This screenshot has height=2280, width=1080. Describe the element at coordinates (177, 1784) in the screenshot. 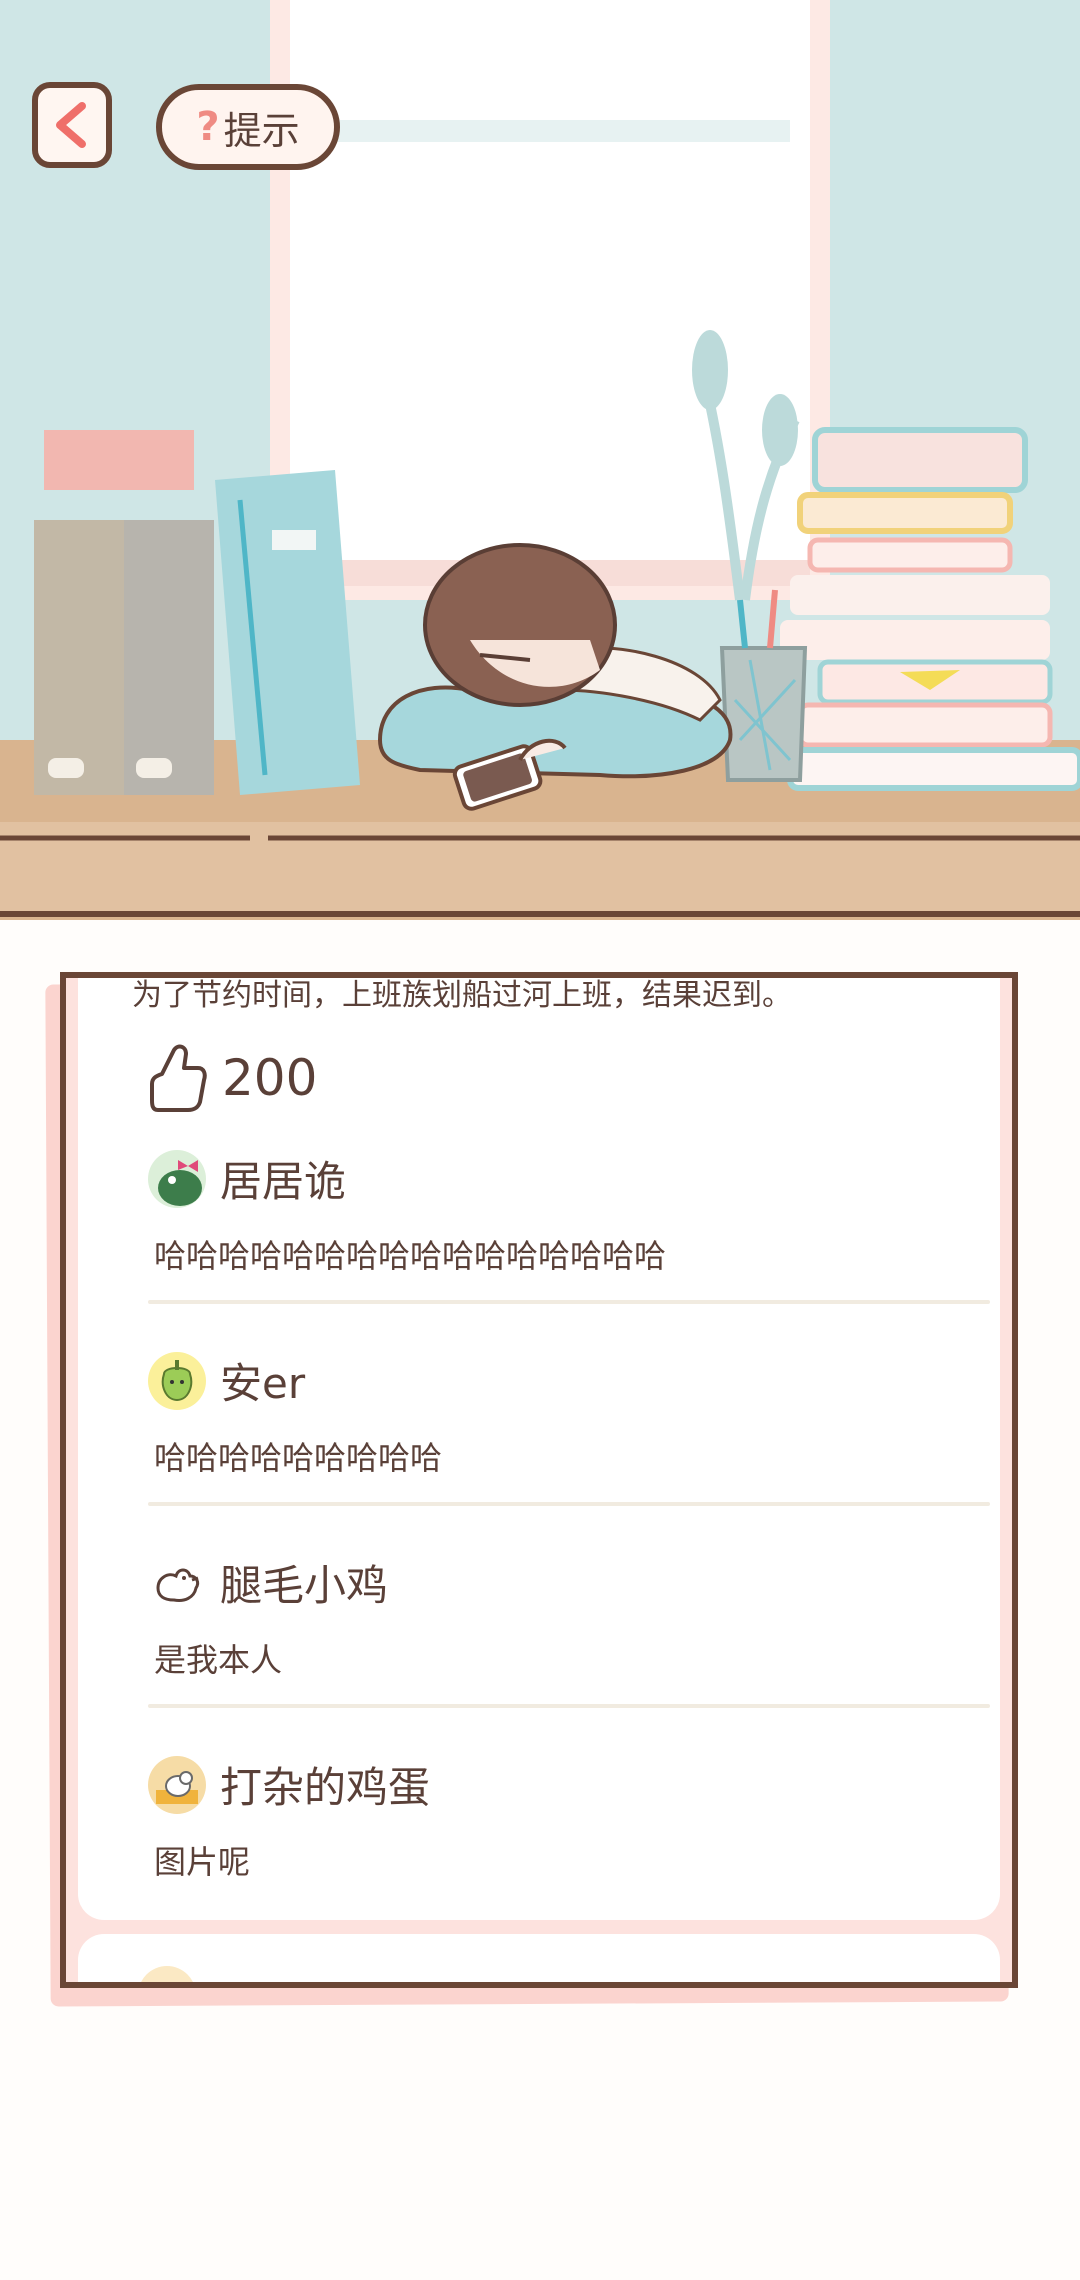

I see `cat-avatar` at that location.